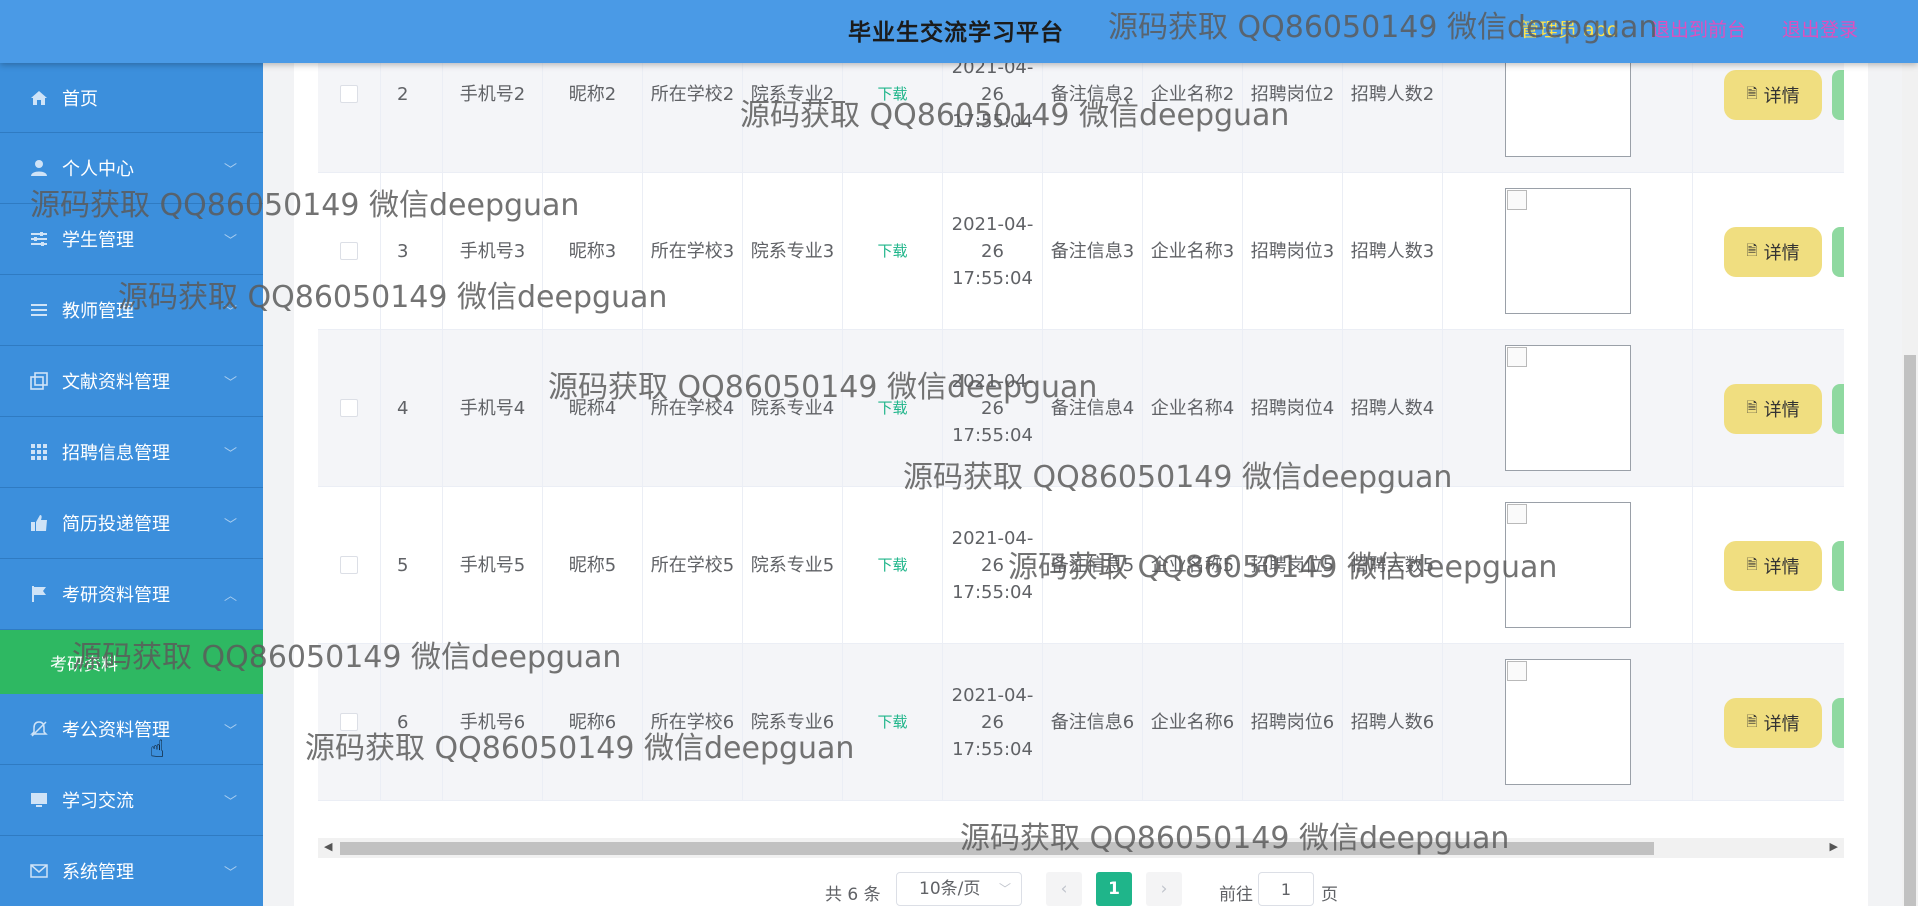 This screenshot has width=1918, height=906. I want to click on sidebar-item-grad-materials: 考研资料管理 ︿, so click(131, 594).